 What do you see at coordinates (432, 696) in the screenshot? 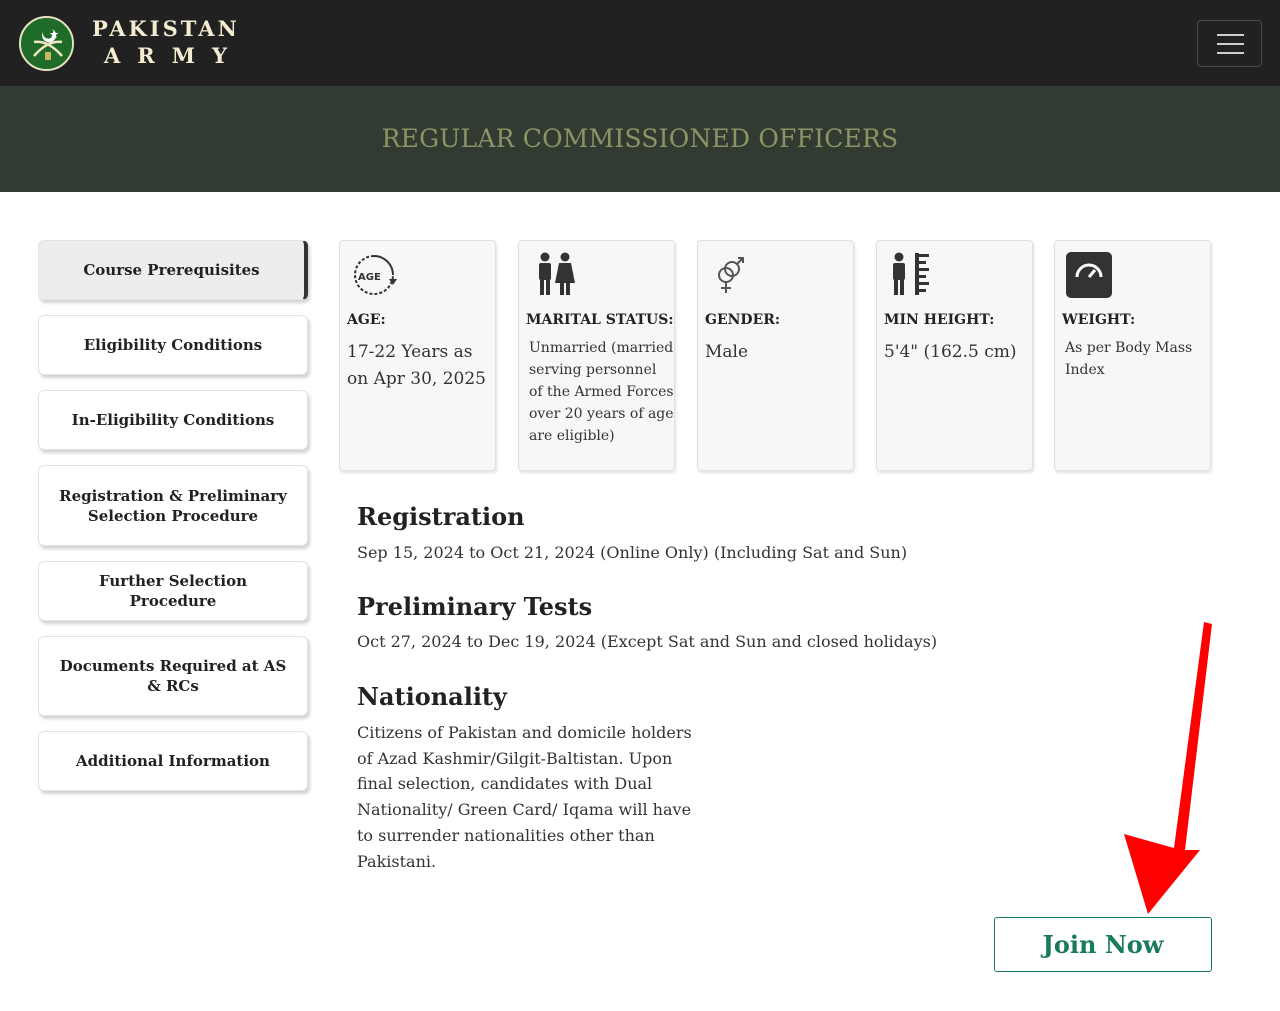
I see `nationality-heading: Nationality` at bounding box center [432, 696].